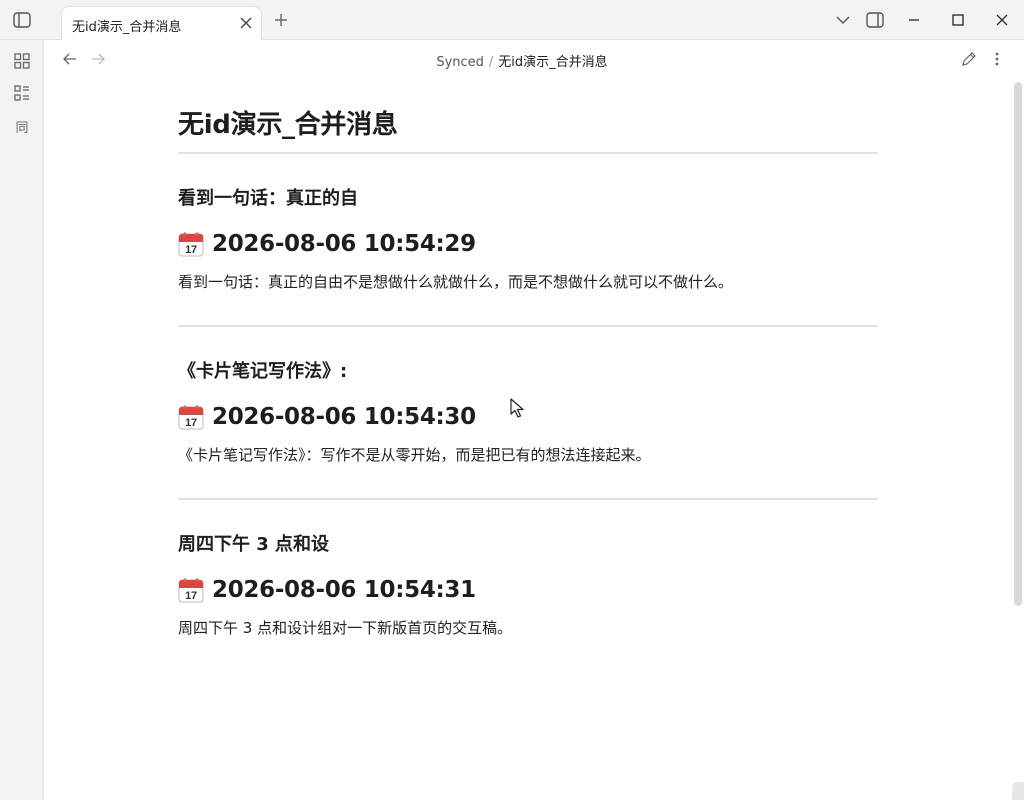  I want to click on close-tab-icon, so click(246, 23).